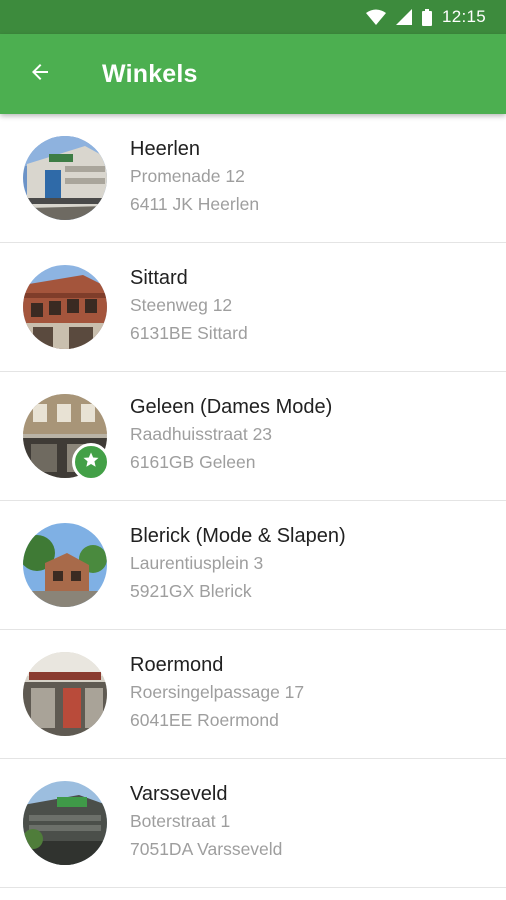  I want to click on battery-icon, so click(426, 17).